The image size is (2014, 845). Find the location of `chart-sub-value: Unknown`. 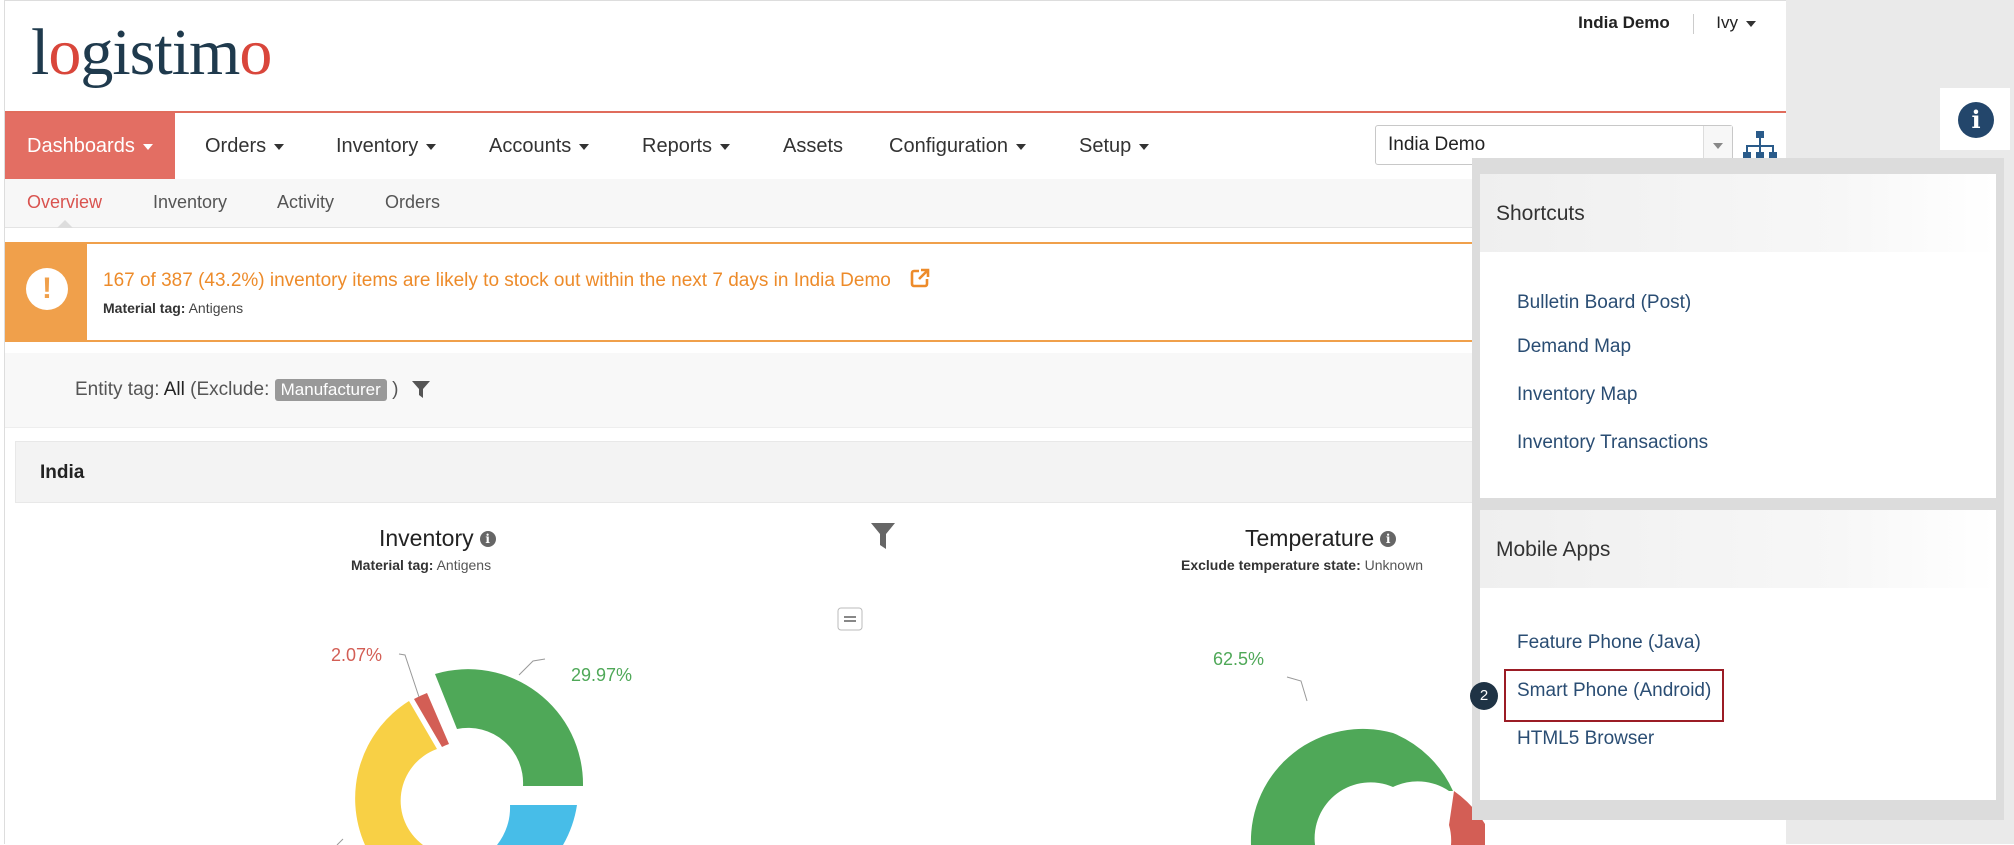

chart-sub-value: Unknown is located at coordinates (1393, 565).